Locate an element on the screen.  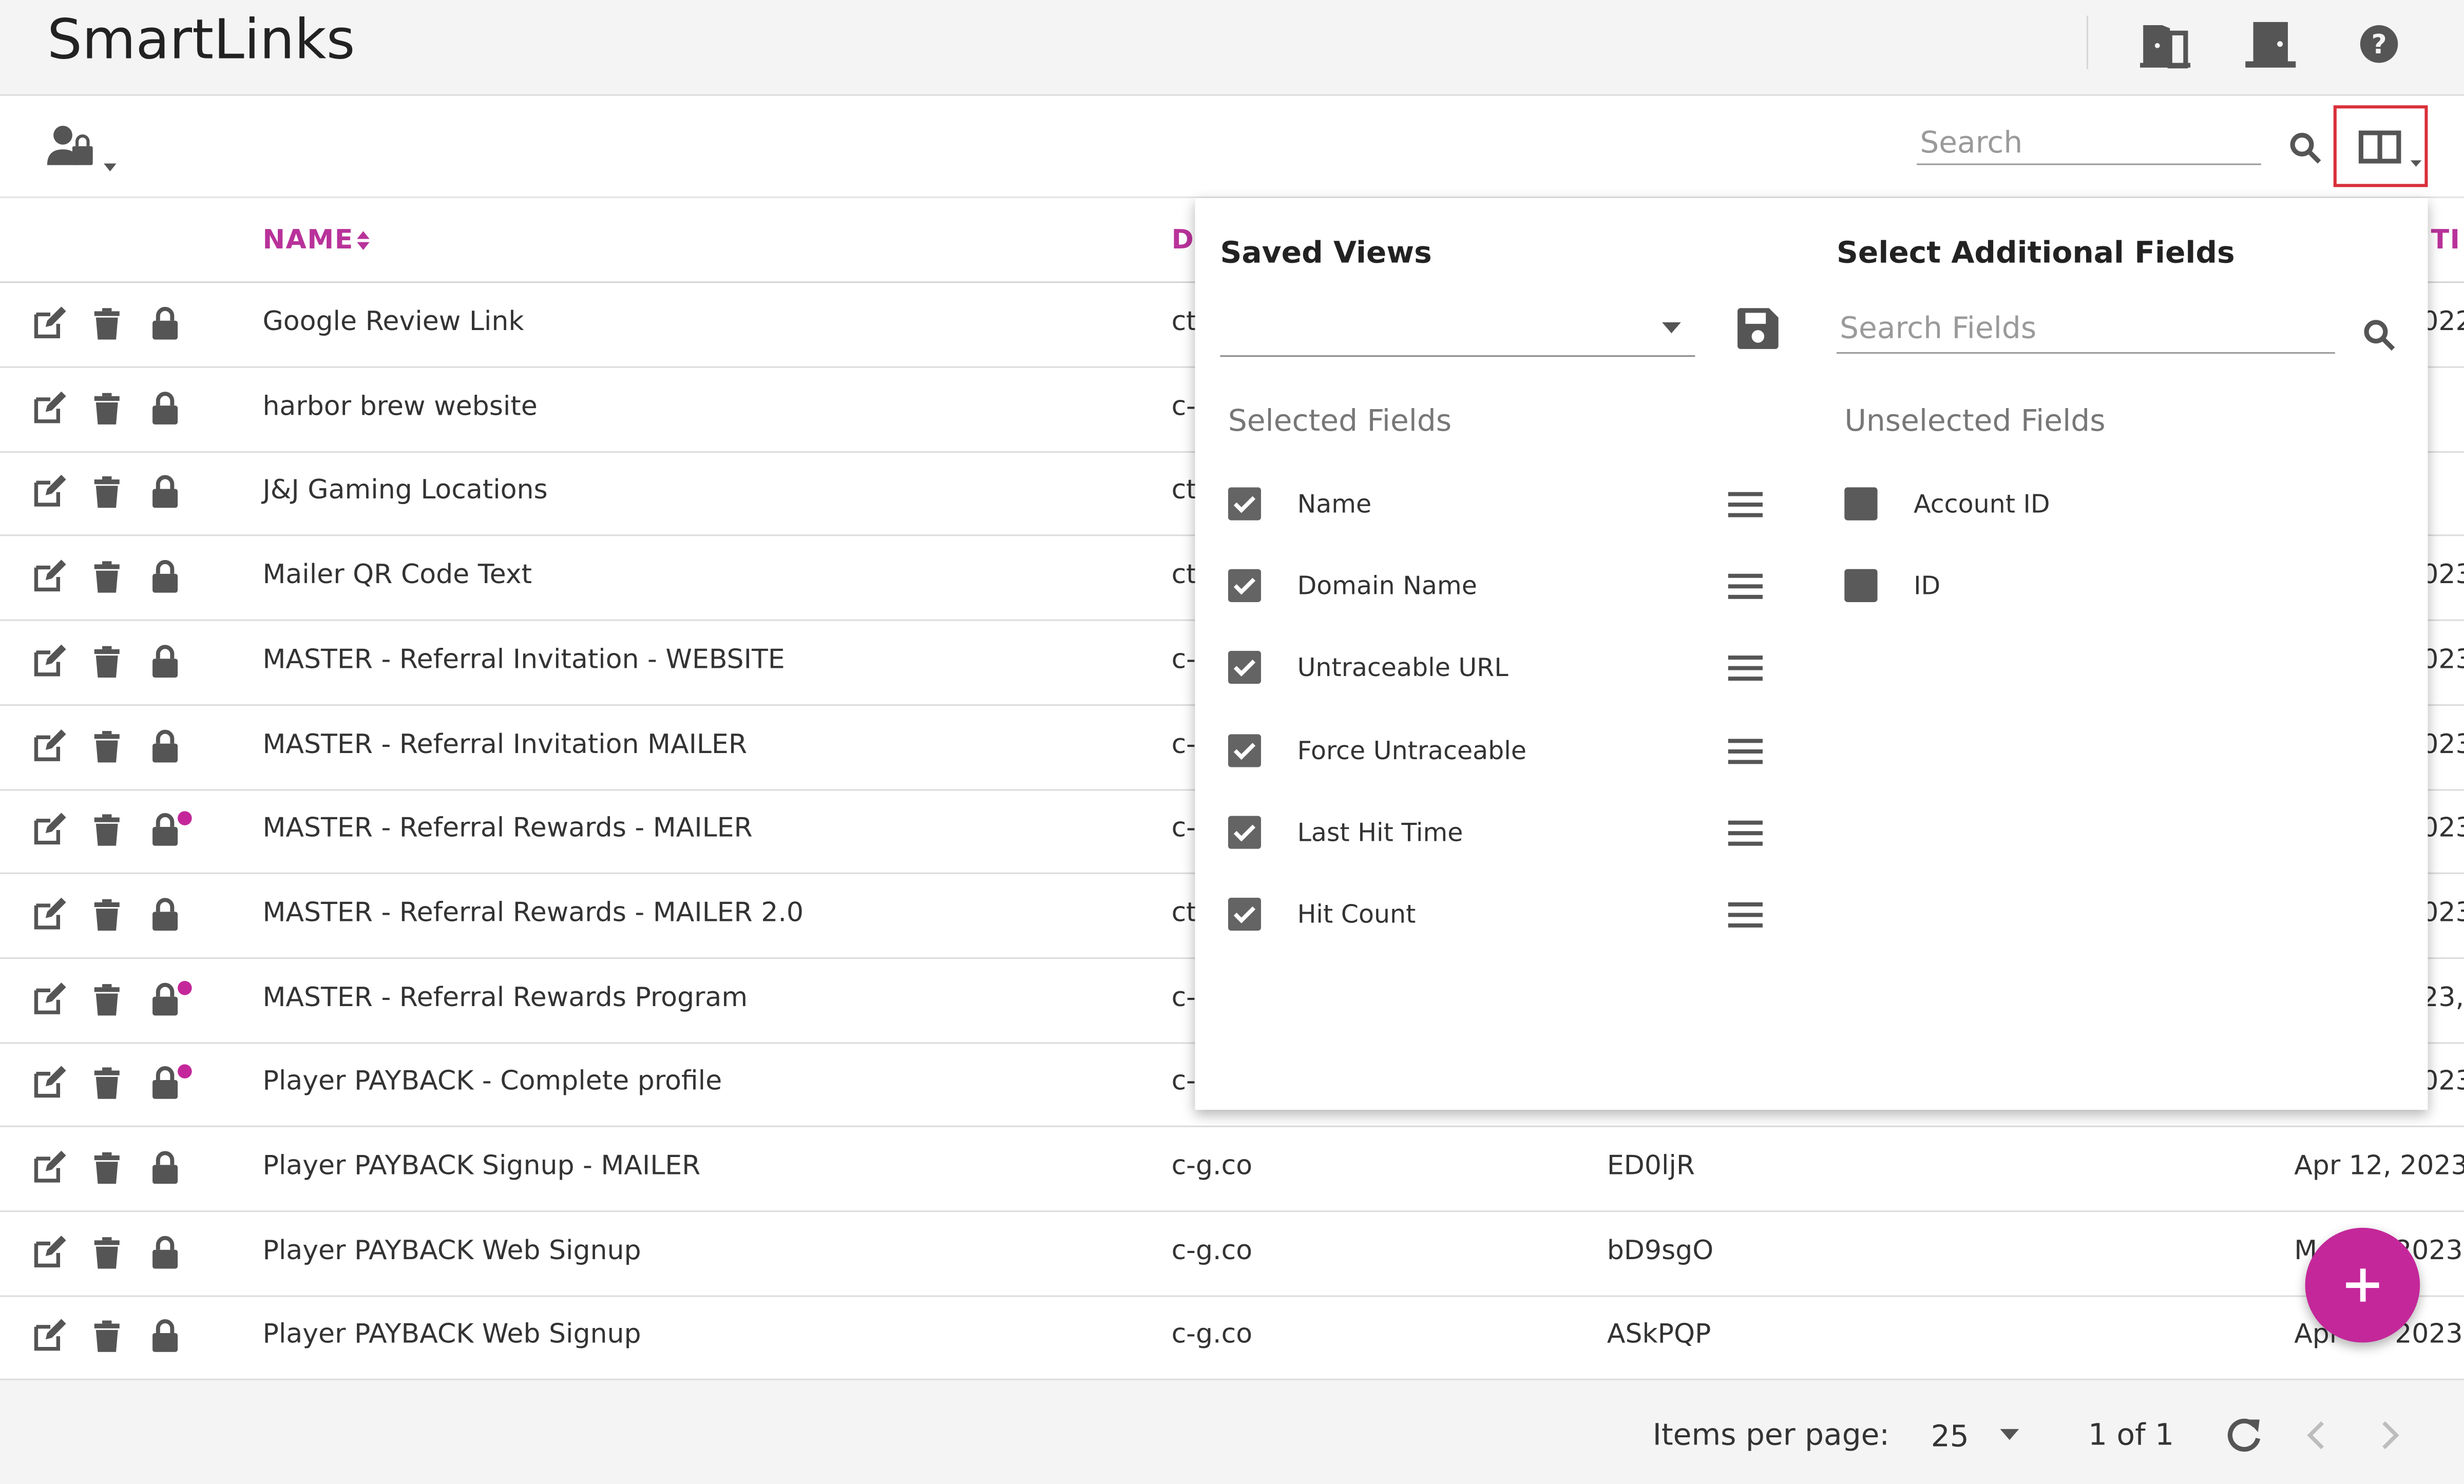
row-domain: ct is located at coordinates (1184, 322).